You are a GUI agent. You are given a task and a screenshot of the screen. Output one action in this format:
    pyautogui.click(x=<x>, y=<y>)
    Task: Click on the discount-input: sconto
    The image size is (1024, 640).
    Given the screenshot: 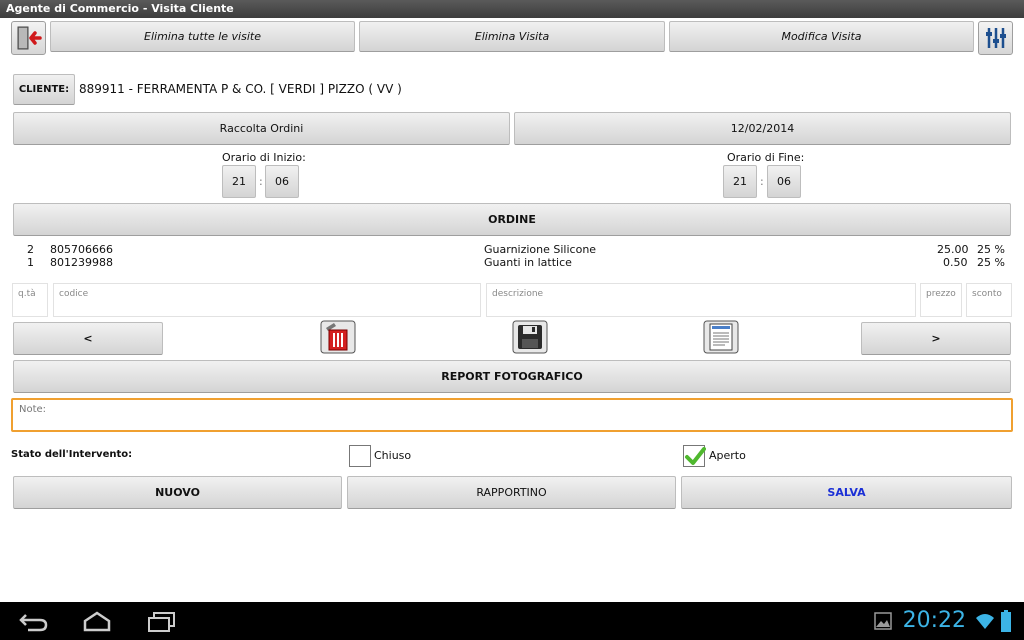 What is the action you would take?
    pyautogui.click(x=989, y=300)
    